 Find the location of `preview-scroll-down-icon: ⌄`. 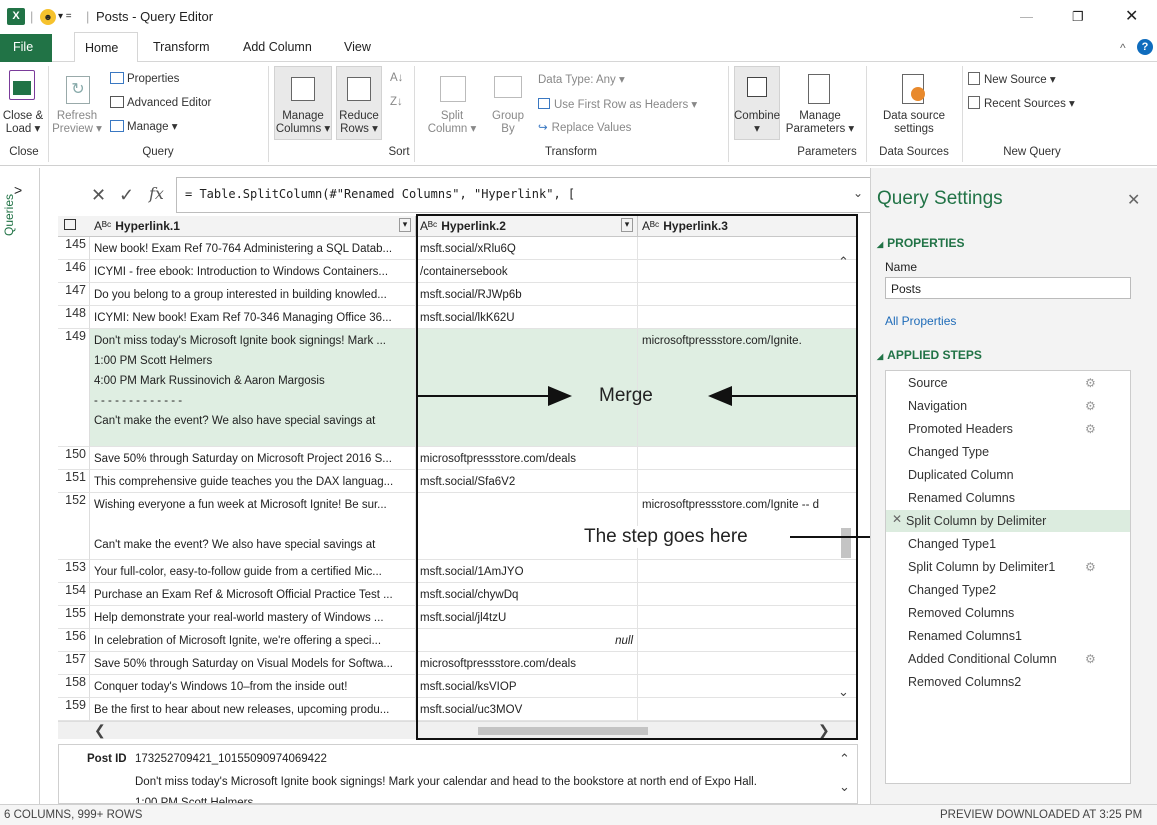

preview-scroll-down-icon: ⌄ is located at coordinates (844, 787).